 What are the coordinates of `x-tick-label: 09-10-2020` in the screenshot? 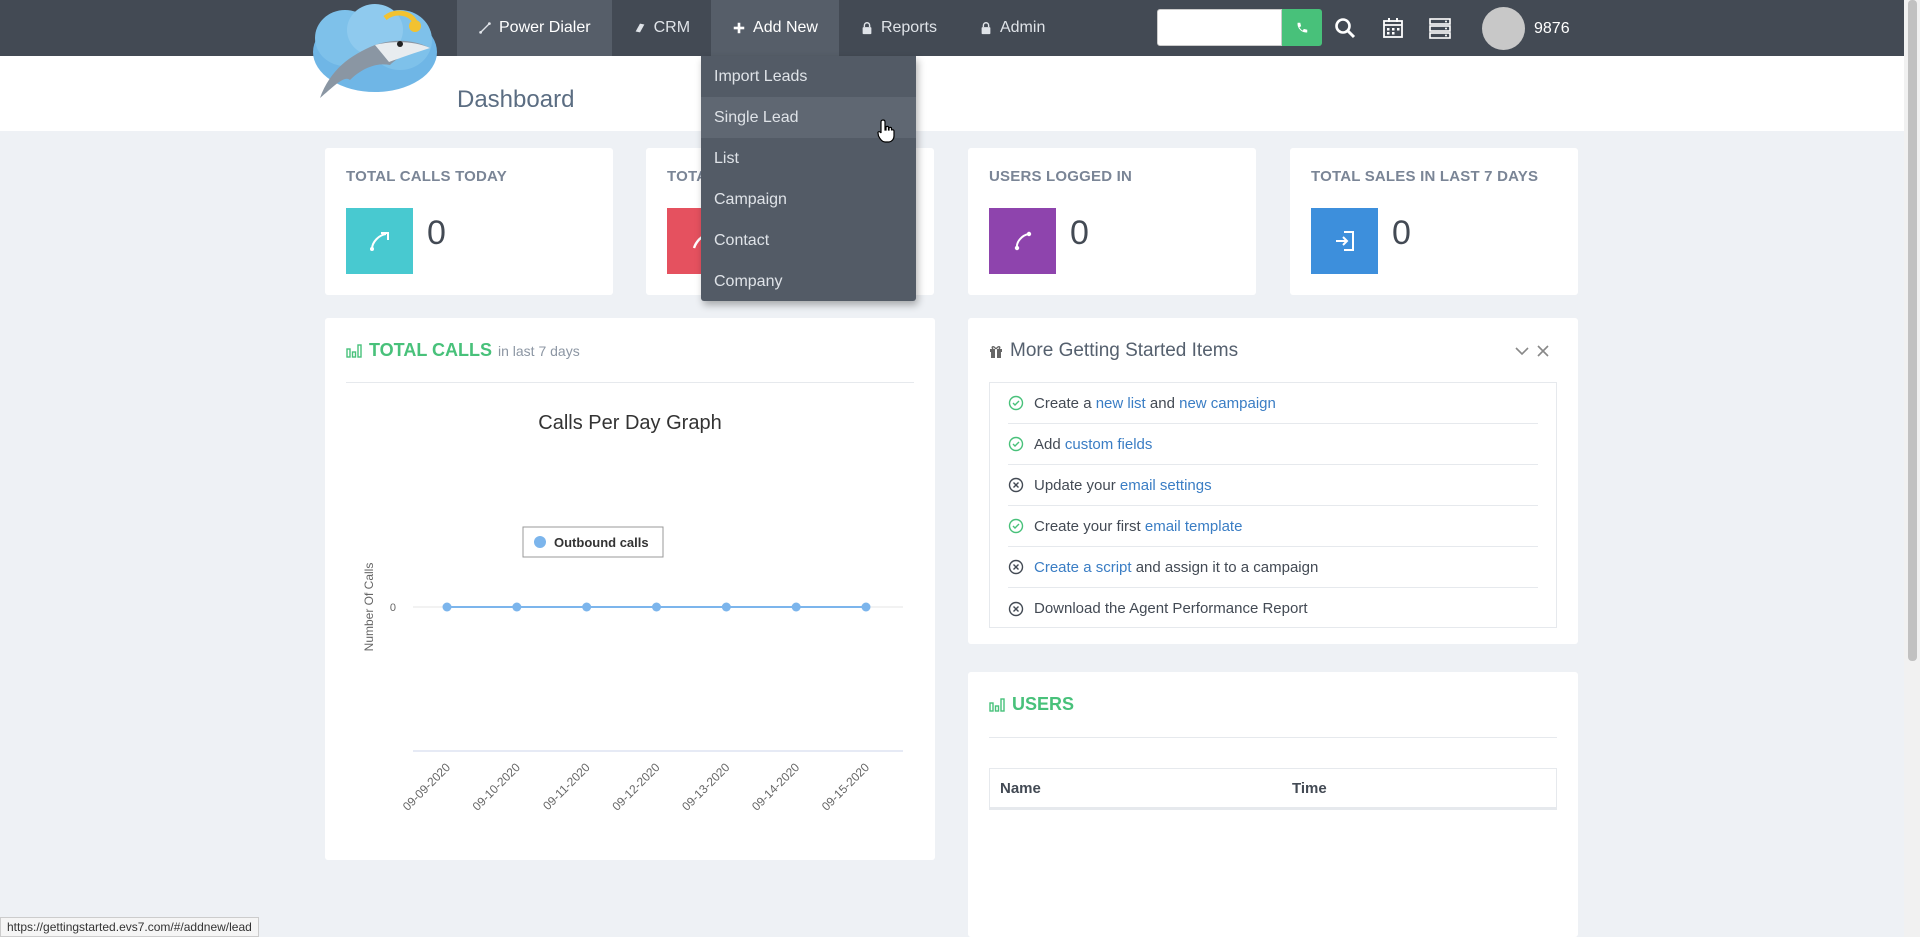 It's located at (497, 787).